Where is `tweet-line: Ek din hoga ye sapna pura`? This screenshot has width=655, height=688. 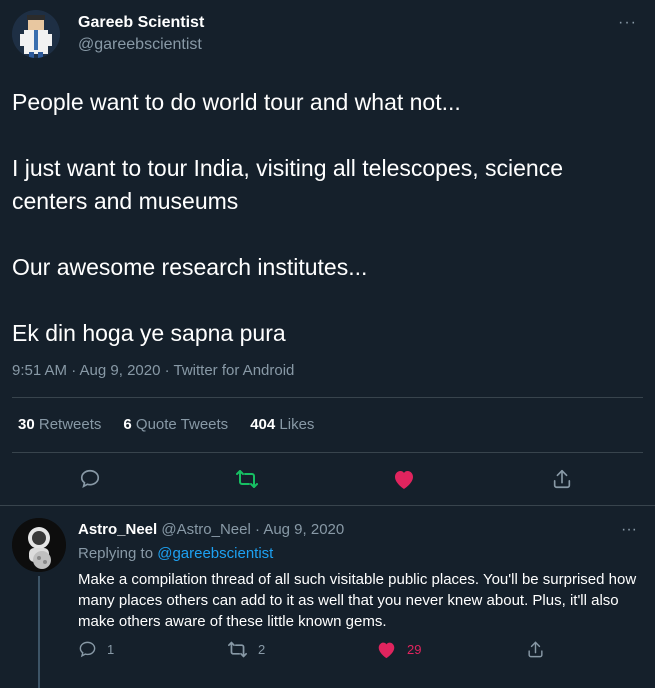
tweet-line: Ek din hoga ye sapna pura is located at coordinates (149, 333).